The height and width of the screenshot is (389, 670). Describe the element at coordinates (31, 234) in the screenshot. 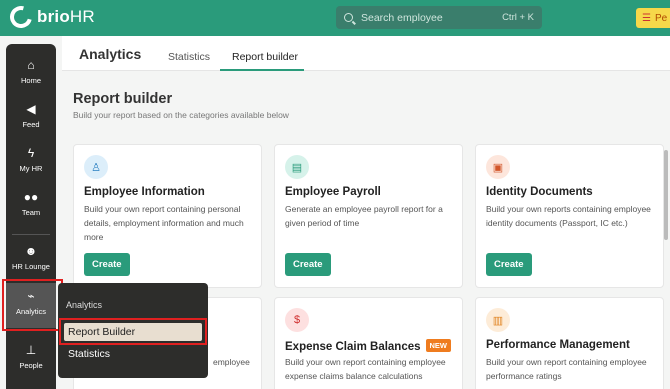

I see `sidebar-divider` at that location.